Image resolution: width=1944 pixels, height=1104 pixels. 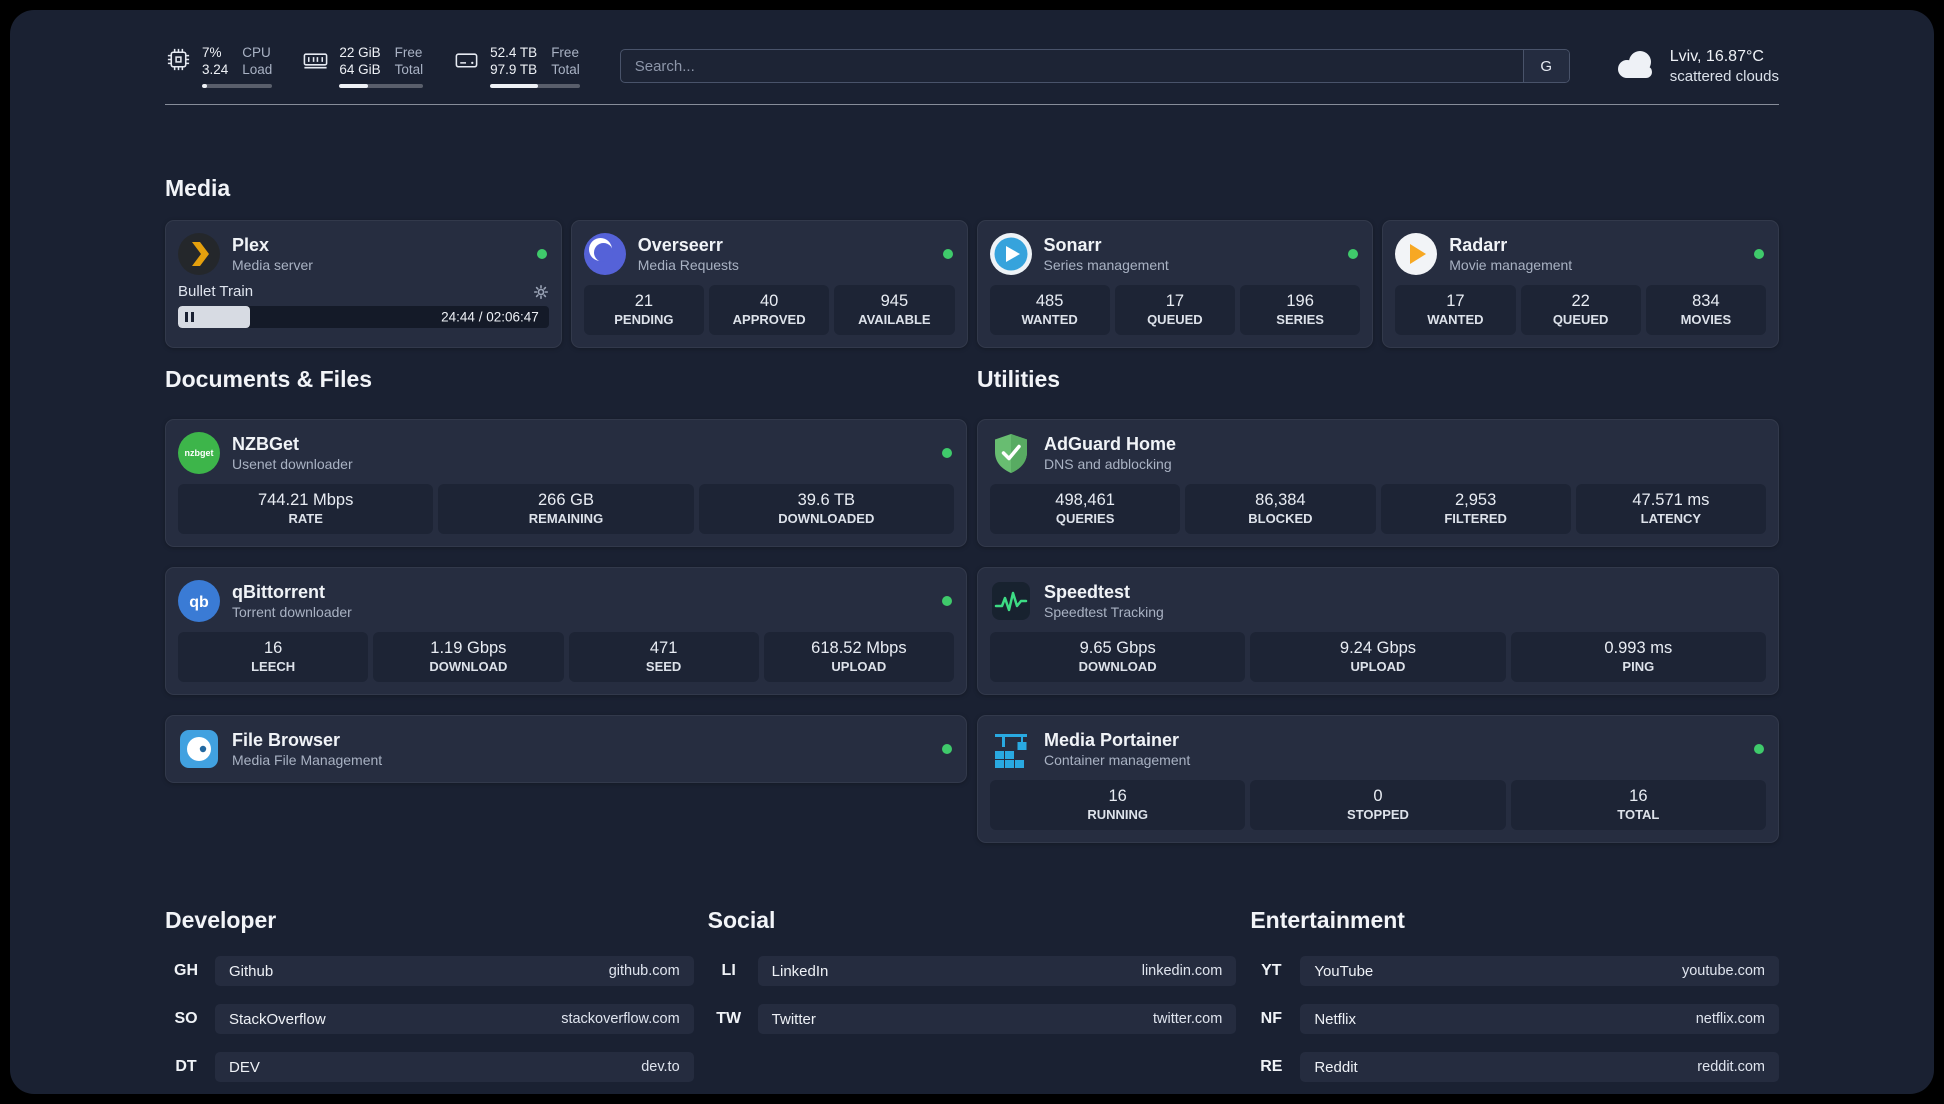 I want to click on ram-widget: 22 GiB 64 GiB Free Total, so click(x=363, y=66).